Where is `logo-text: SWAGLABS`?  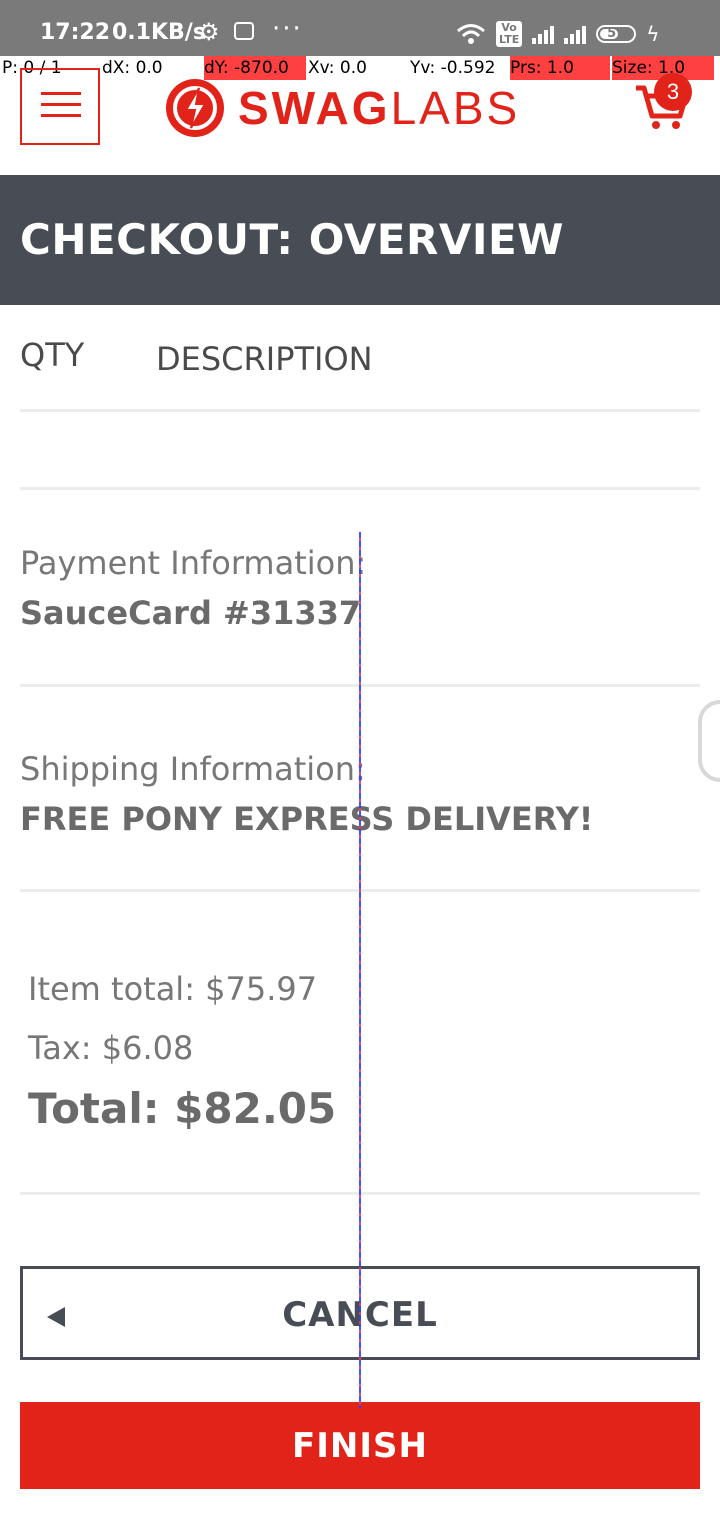 logo-text: SWAGLABS is located at coordinates (379, 108).